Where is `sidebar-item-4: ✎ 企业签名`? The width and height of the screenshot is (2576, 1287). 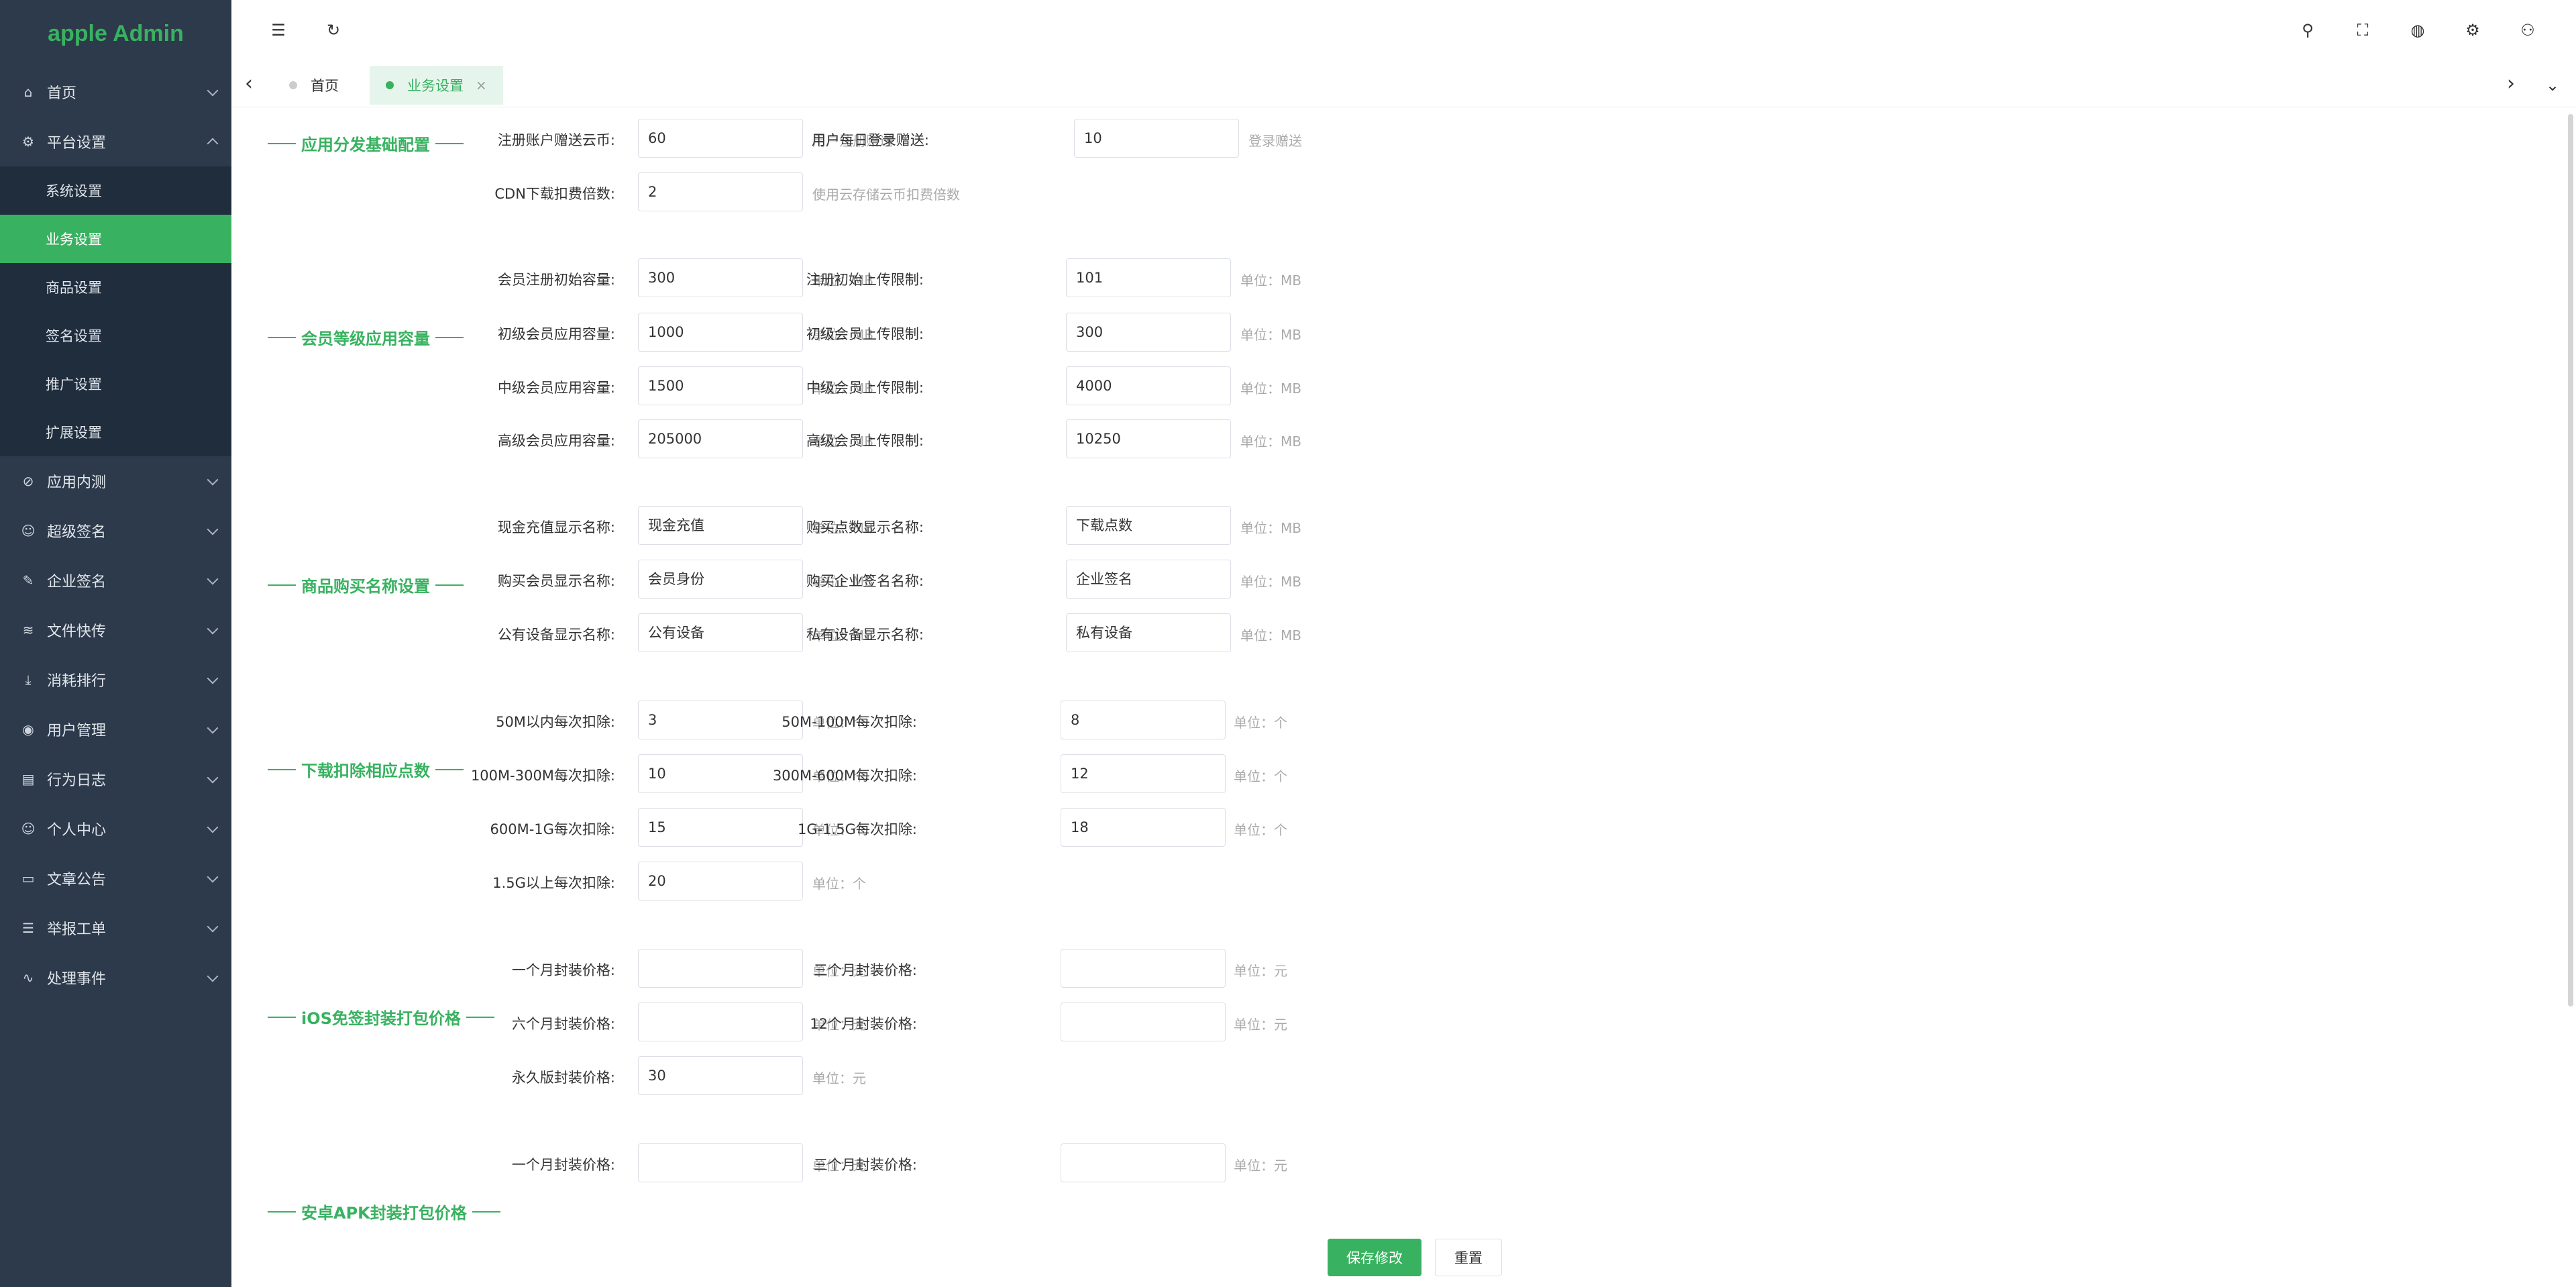
sidebar-item-4: ✎ 企业签名 is located at coordinates (115, 580).